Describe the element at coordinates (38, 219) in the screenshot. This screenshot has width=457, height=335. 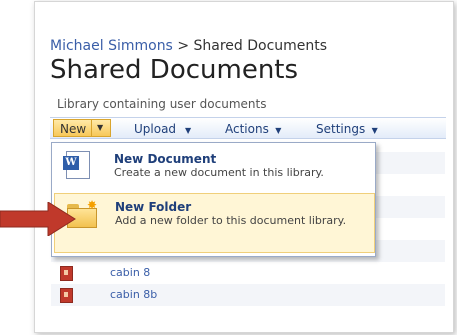
I see `pointer-arrow-icon` at that location.